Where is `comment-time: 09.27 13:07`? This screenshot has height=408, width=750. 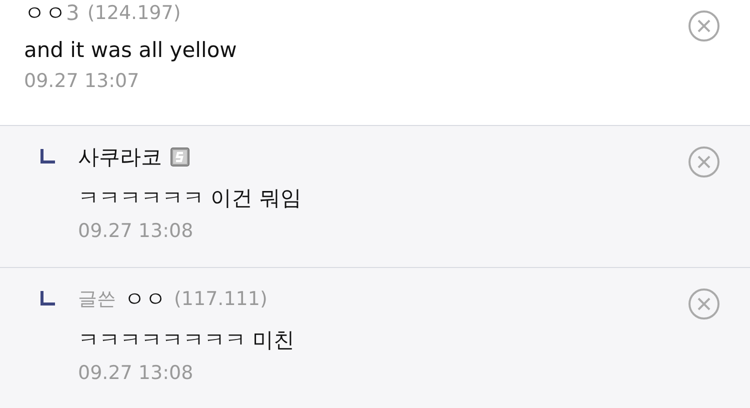 comment-time: 09.27 13:07 is located at coordinates (82, 81).